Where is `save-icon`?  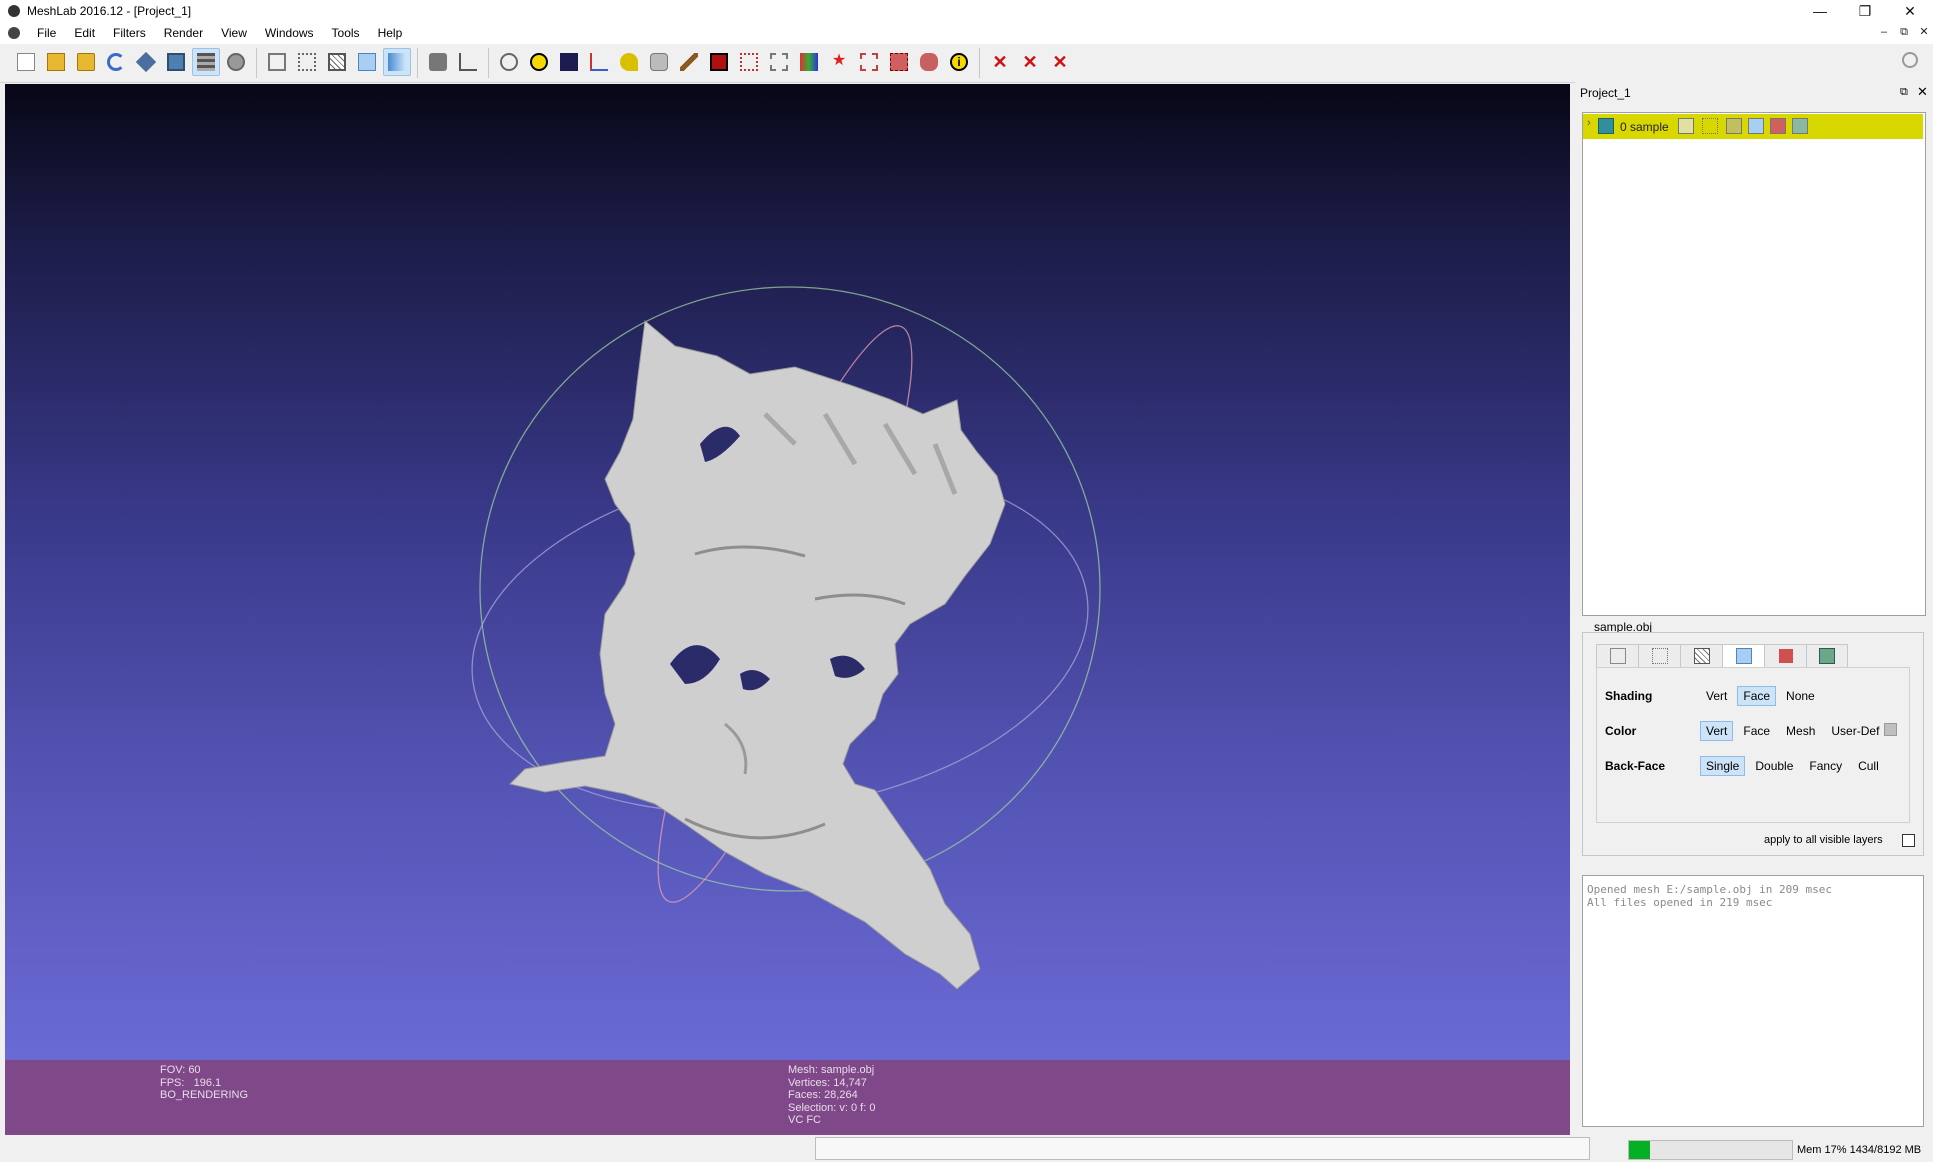 save-icon is located at coordinates (146, 62).